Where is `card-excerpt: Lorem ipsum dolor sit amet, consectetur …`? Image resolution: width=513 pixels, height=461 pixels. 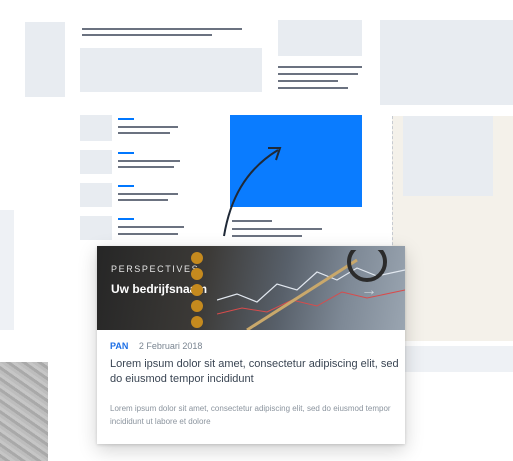 card-excerpt: Lorem ipsum dolor sit amet, consectetur … is located at coordinates (250, 415).